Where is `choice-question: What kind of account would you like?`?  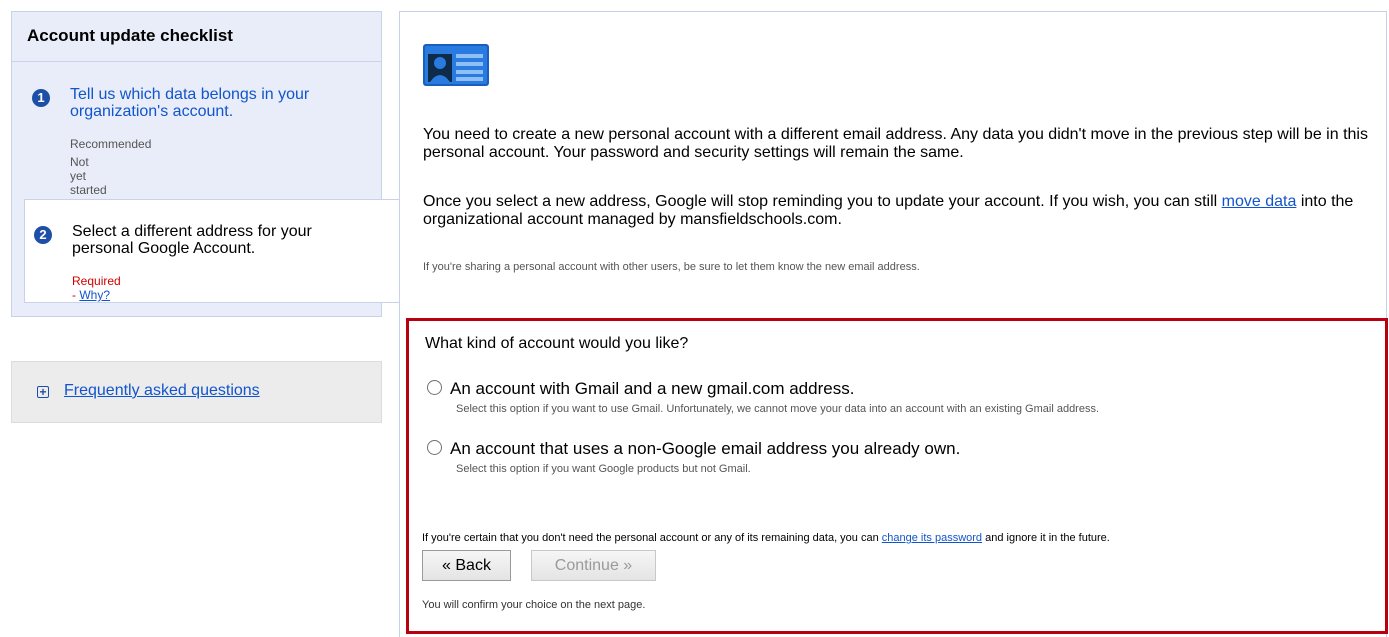 choice-question: What kind of account would you like? is located at coordinates (557, 343).